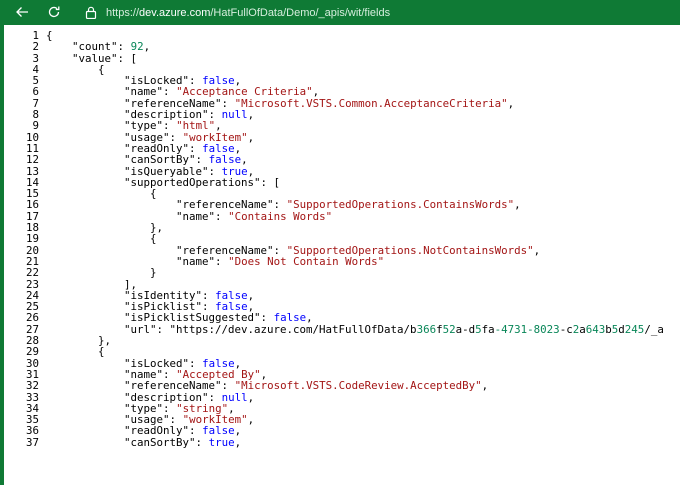  I want to click on line-text: "canSortBy": true,, so click(183, 442).